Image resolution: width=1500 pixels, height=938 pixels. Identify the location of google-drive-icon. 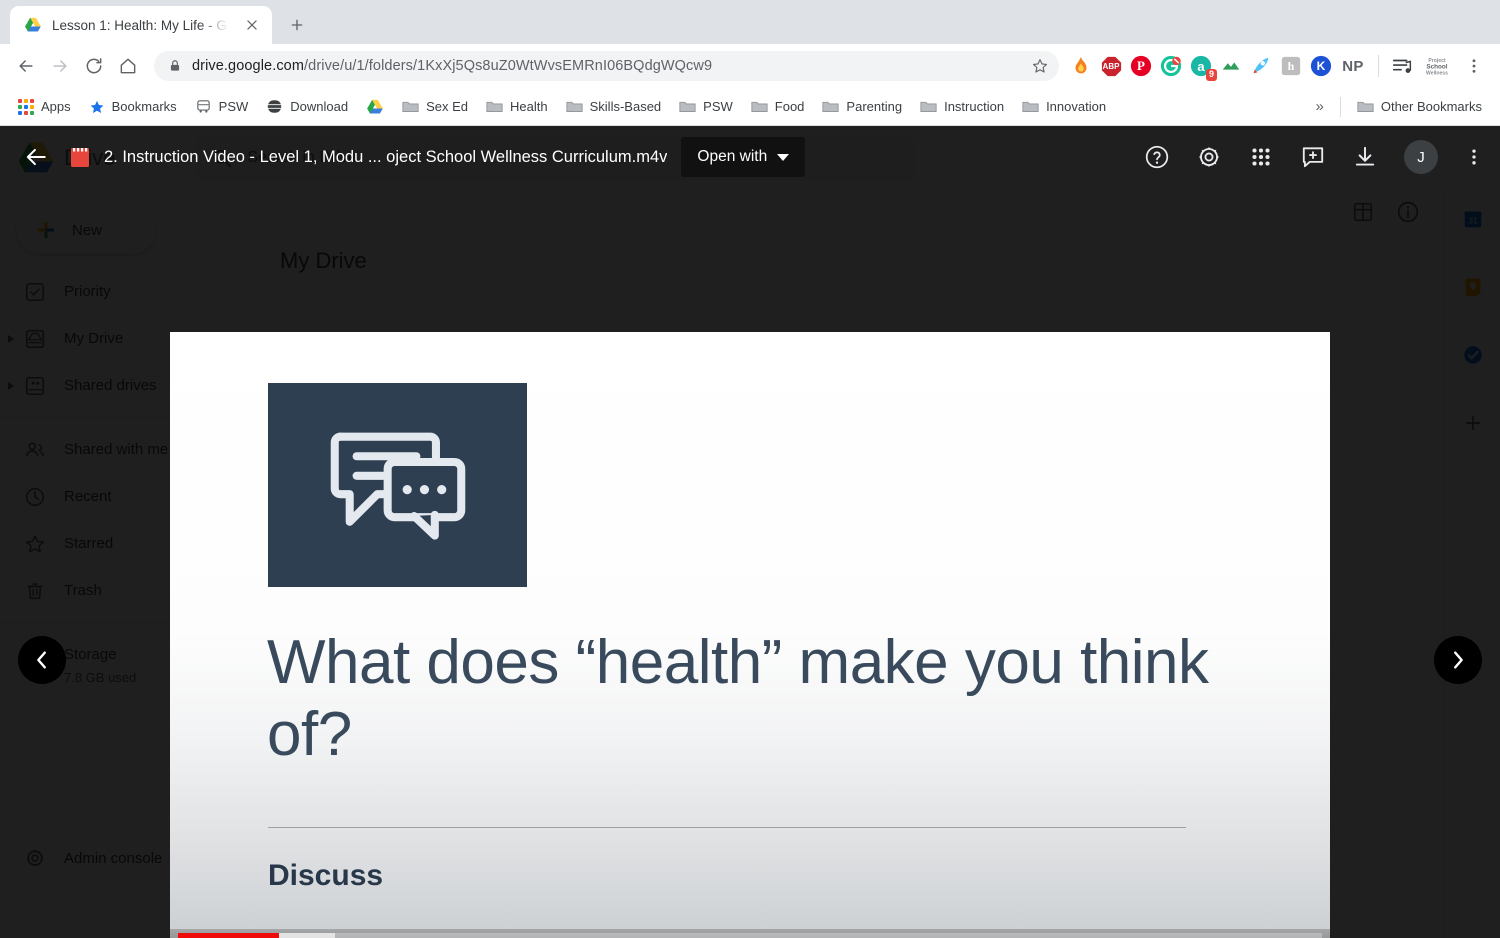
(375, 107).